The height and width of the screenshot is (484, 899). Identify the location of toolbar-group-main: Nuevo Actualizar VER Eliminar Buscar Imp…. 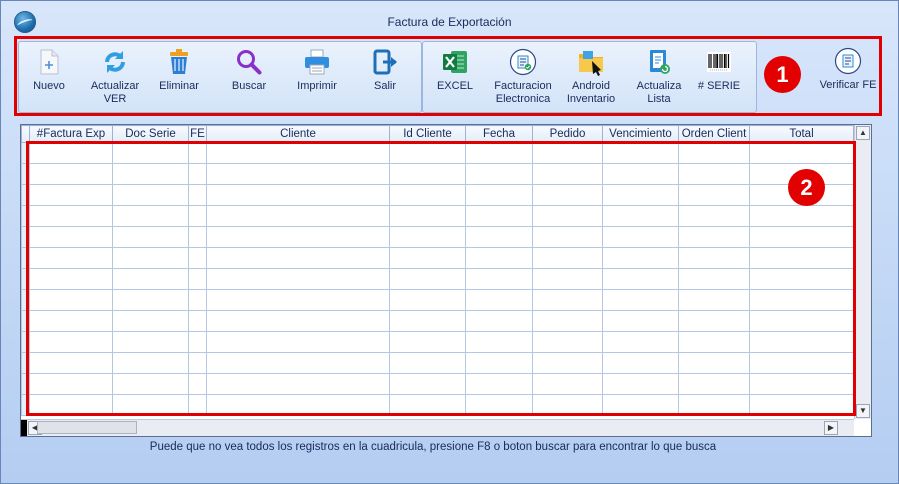
(220, 77).